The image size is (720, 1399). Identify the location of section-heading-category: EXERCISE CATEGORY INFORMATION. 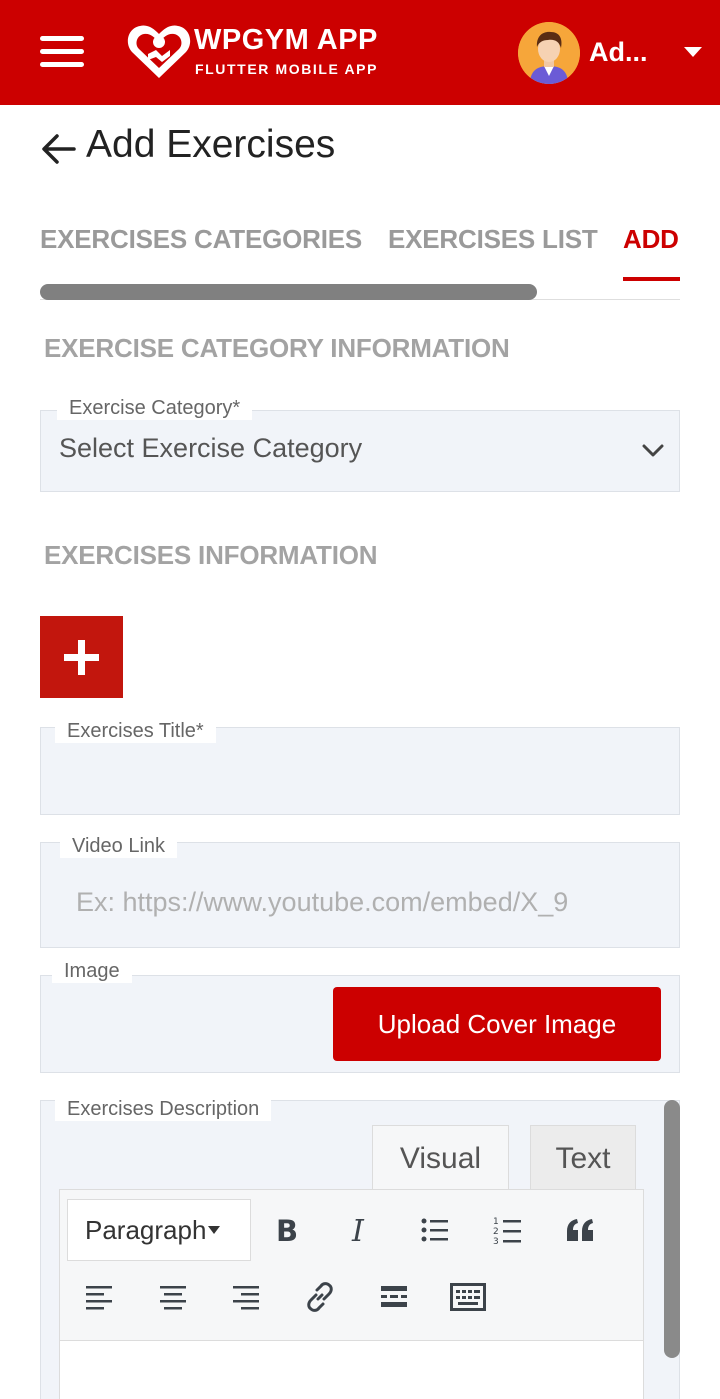
(277, 348).